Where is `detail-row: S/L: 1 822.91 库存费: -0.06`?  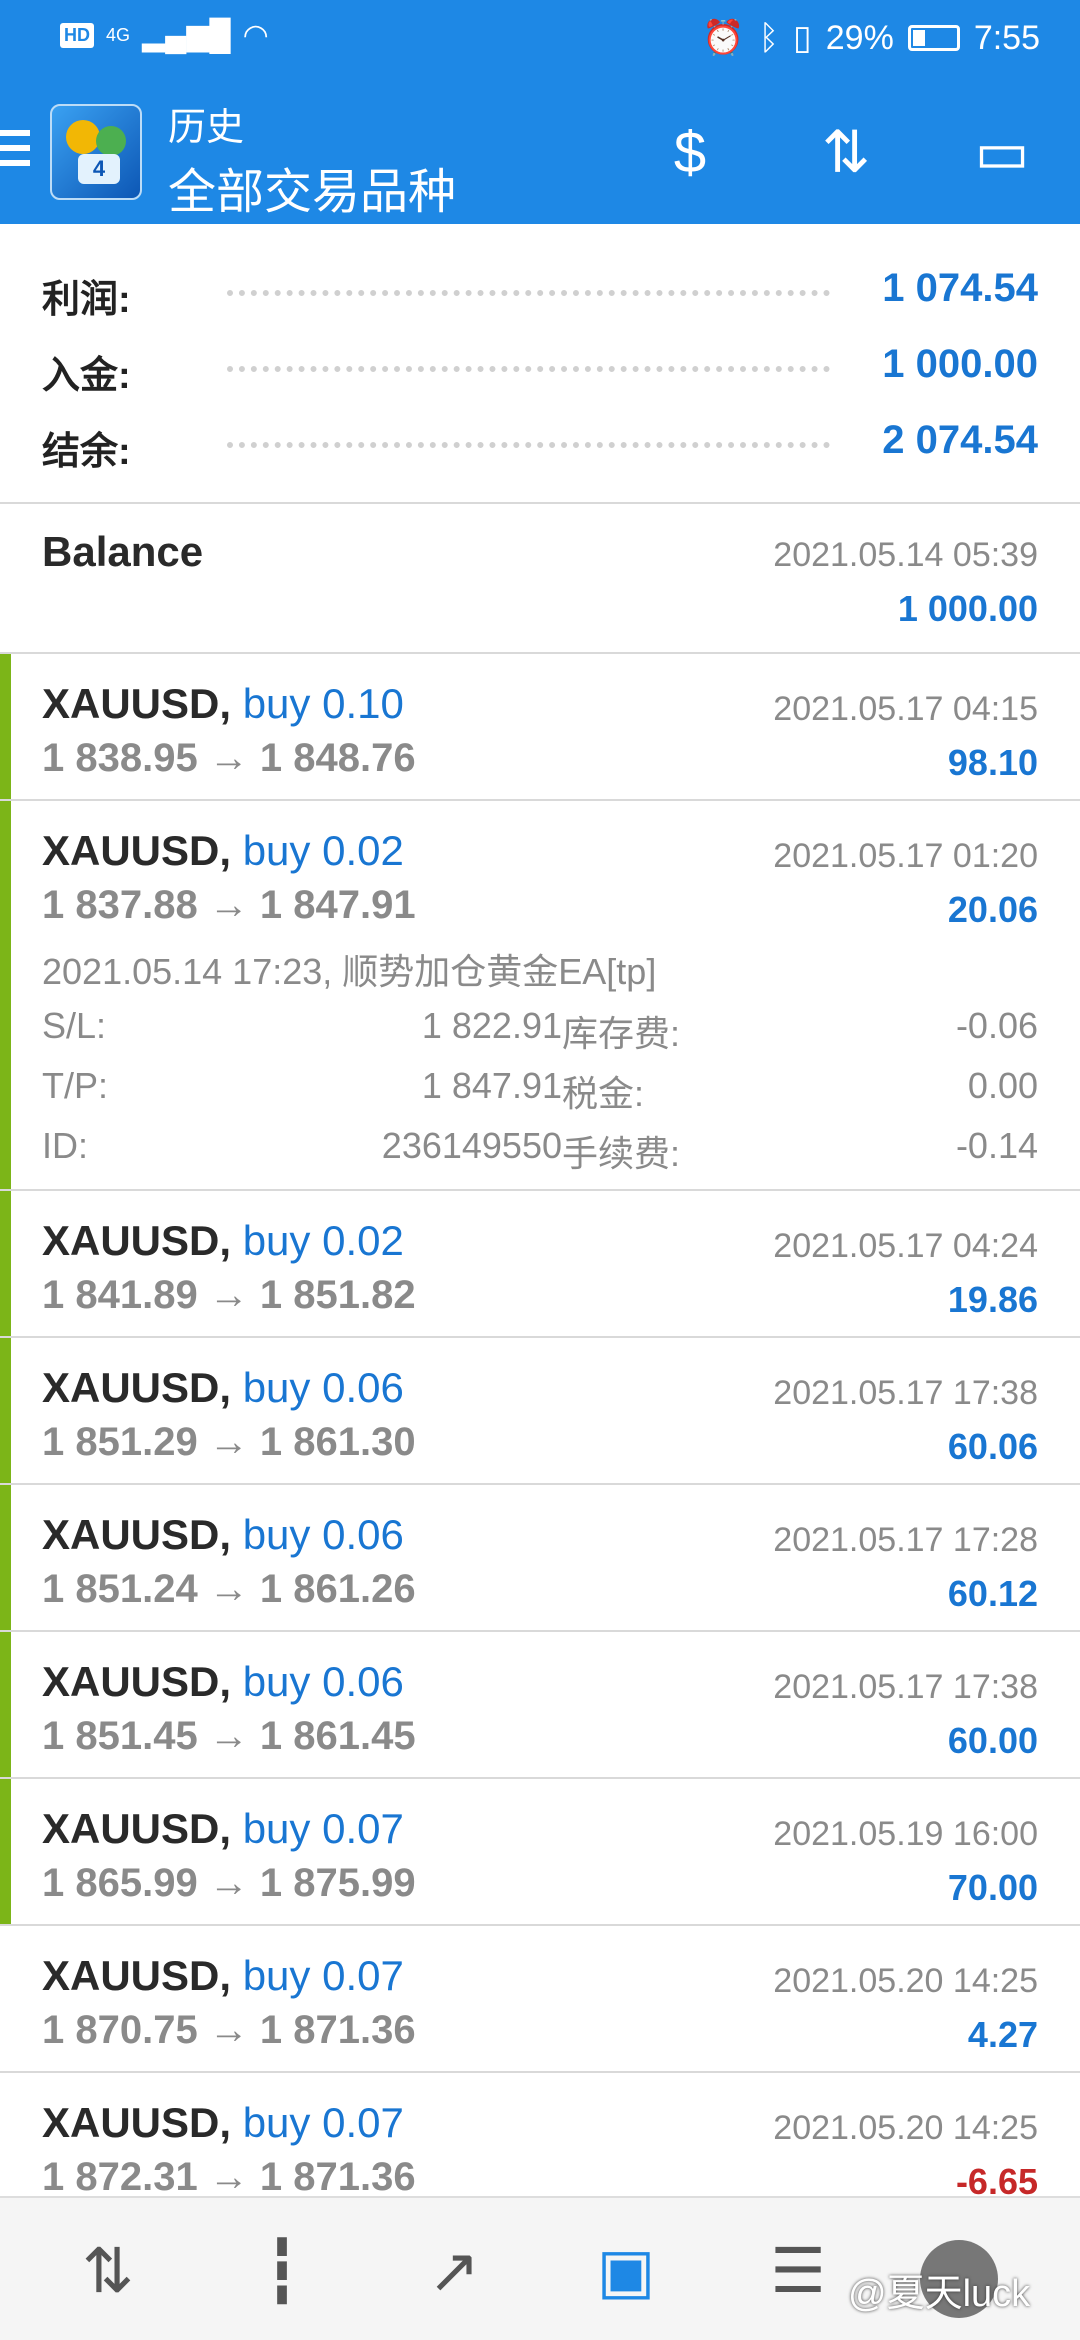
detail-row: S/L: 1 822.91 库存费: -0.06 is located at coordinates (540, 1030).